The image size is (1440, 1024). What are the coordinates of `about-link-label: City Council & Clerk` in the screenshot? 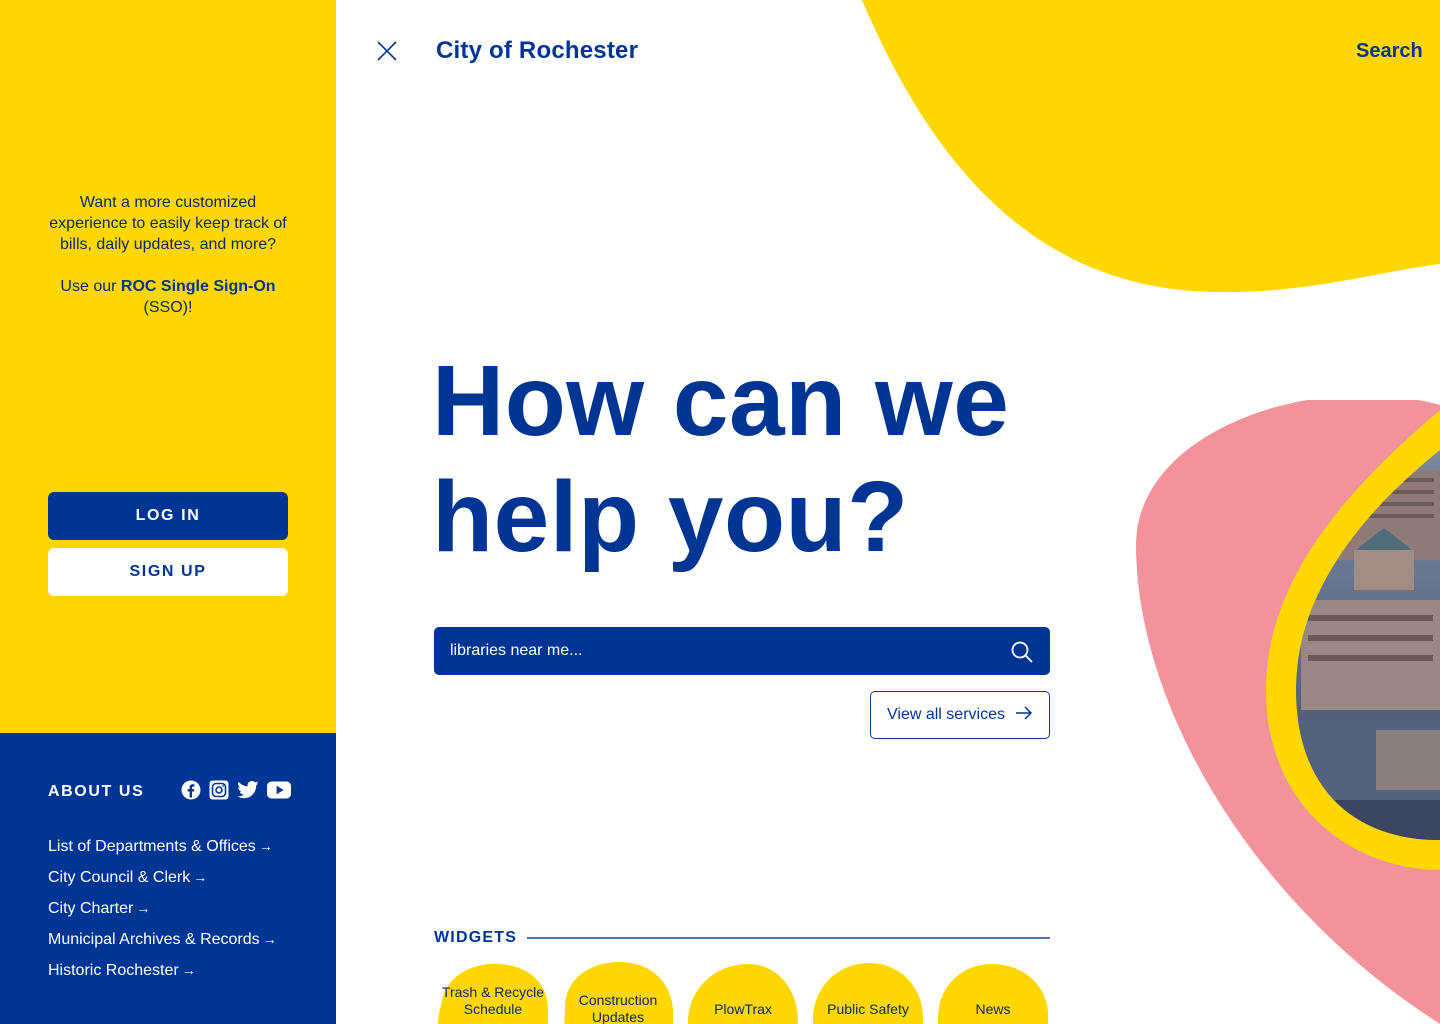 It's located at (119, 877).